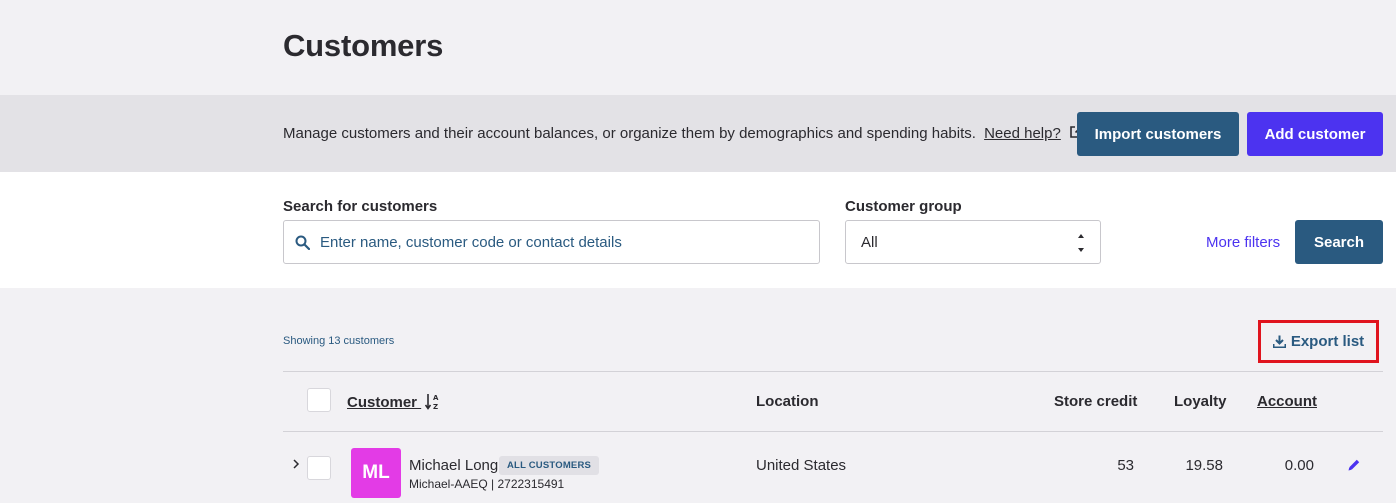 Image resolution: width=1396 pixels, height=503 pixels. Describe the element at coordinates (319, 400) in the screenshot. I see `select-all-checkbox` at that location.